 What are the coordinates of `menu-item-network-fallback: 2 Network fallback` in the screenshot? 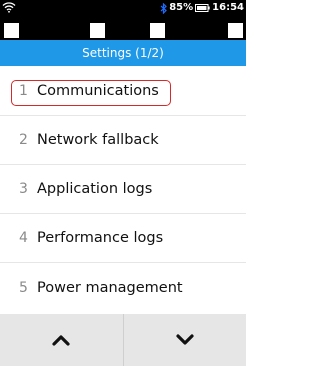 It's located at (123, 140).